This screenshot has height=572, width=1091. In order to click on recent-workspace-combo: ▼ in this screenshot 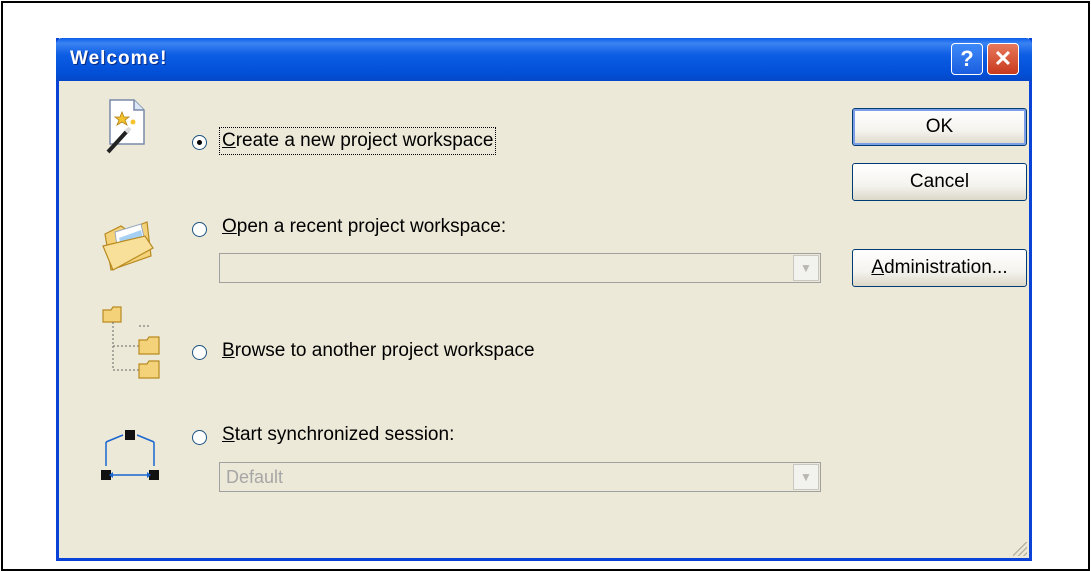, I will do `click(520, 268)`.